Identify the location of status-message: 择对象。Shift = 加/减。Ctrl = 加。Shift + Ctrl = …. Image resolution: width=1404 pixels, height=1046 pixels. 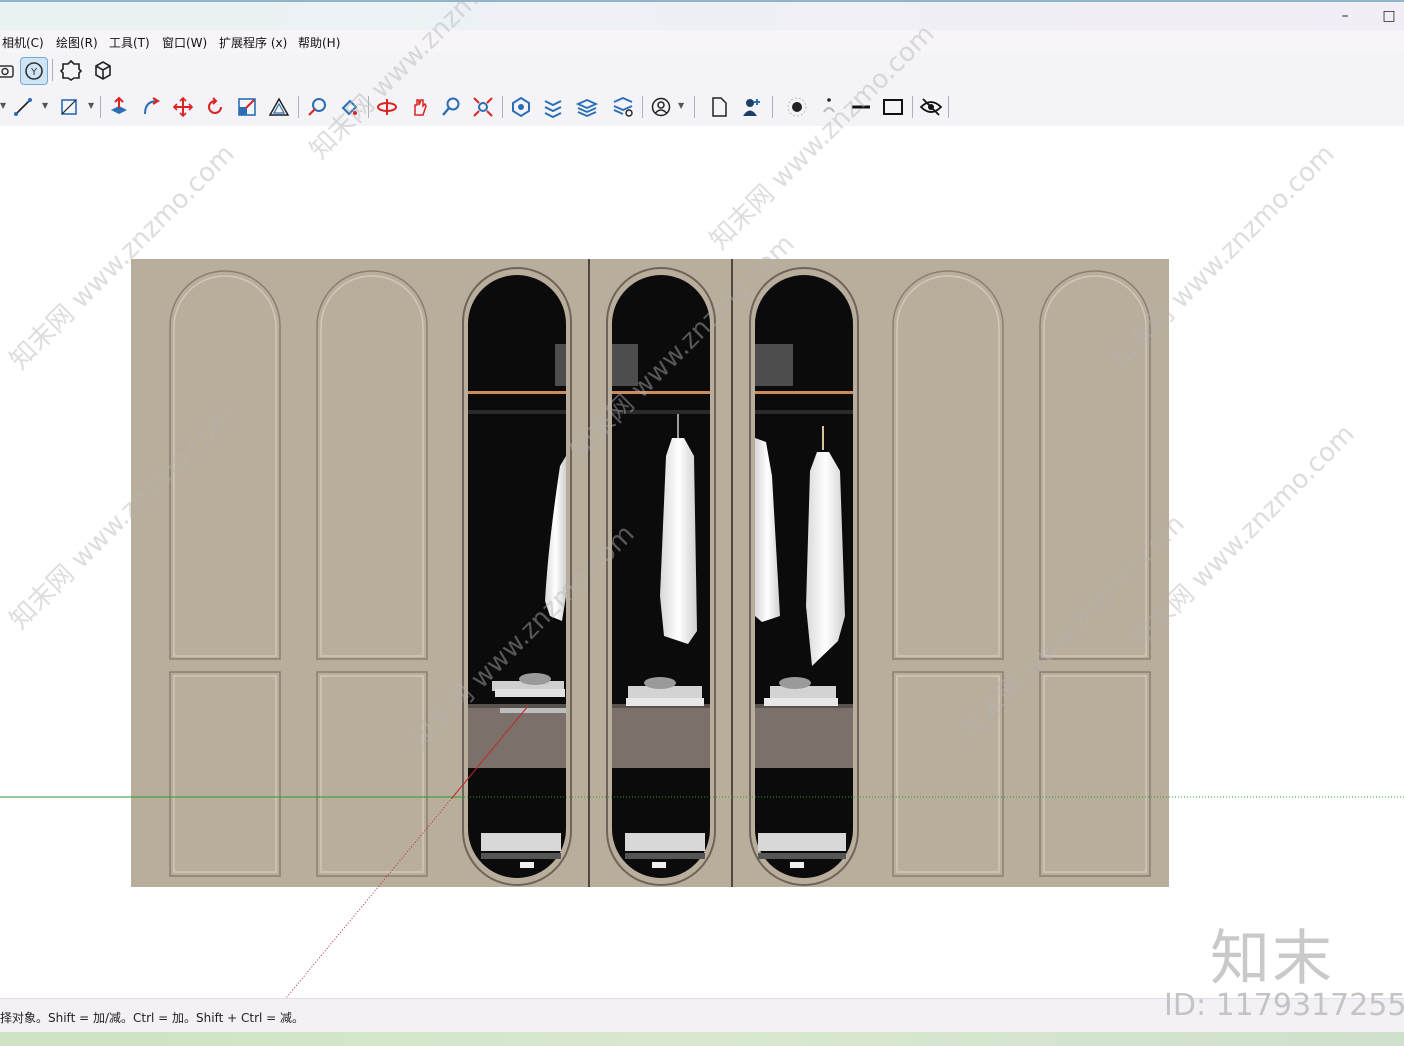
(152, 1018).